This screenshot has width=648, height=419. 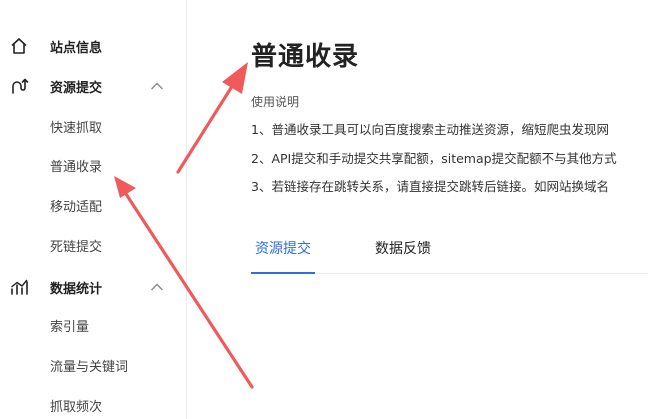 What do you see at coordinates (430, 129) in the screenshot?
I see `usage-note: 1、普通收录工具可以向百度搜索主动推送资源，缩短爬虫发现网` at bounding box center [430, 129].